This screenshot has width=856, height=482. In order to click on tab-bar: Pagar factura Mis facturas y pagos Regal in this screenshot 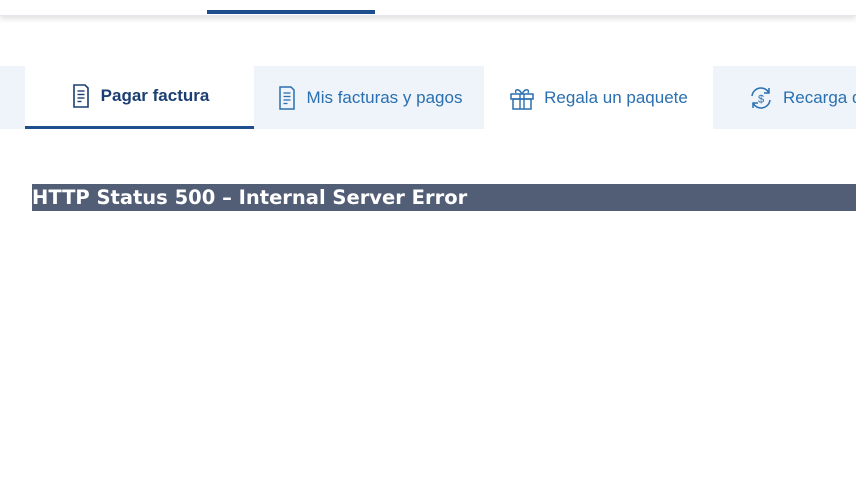, I will do `click(428, 97)`.